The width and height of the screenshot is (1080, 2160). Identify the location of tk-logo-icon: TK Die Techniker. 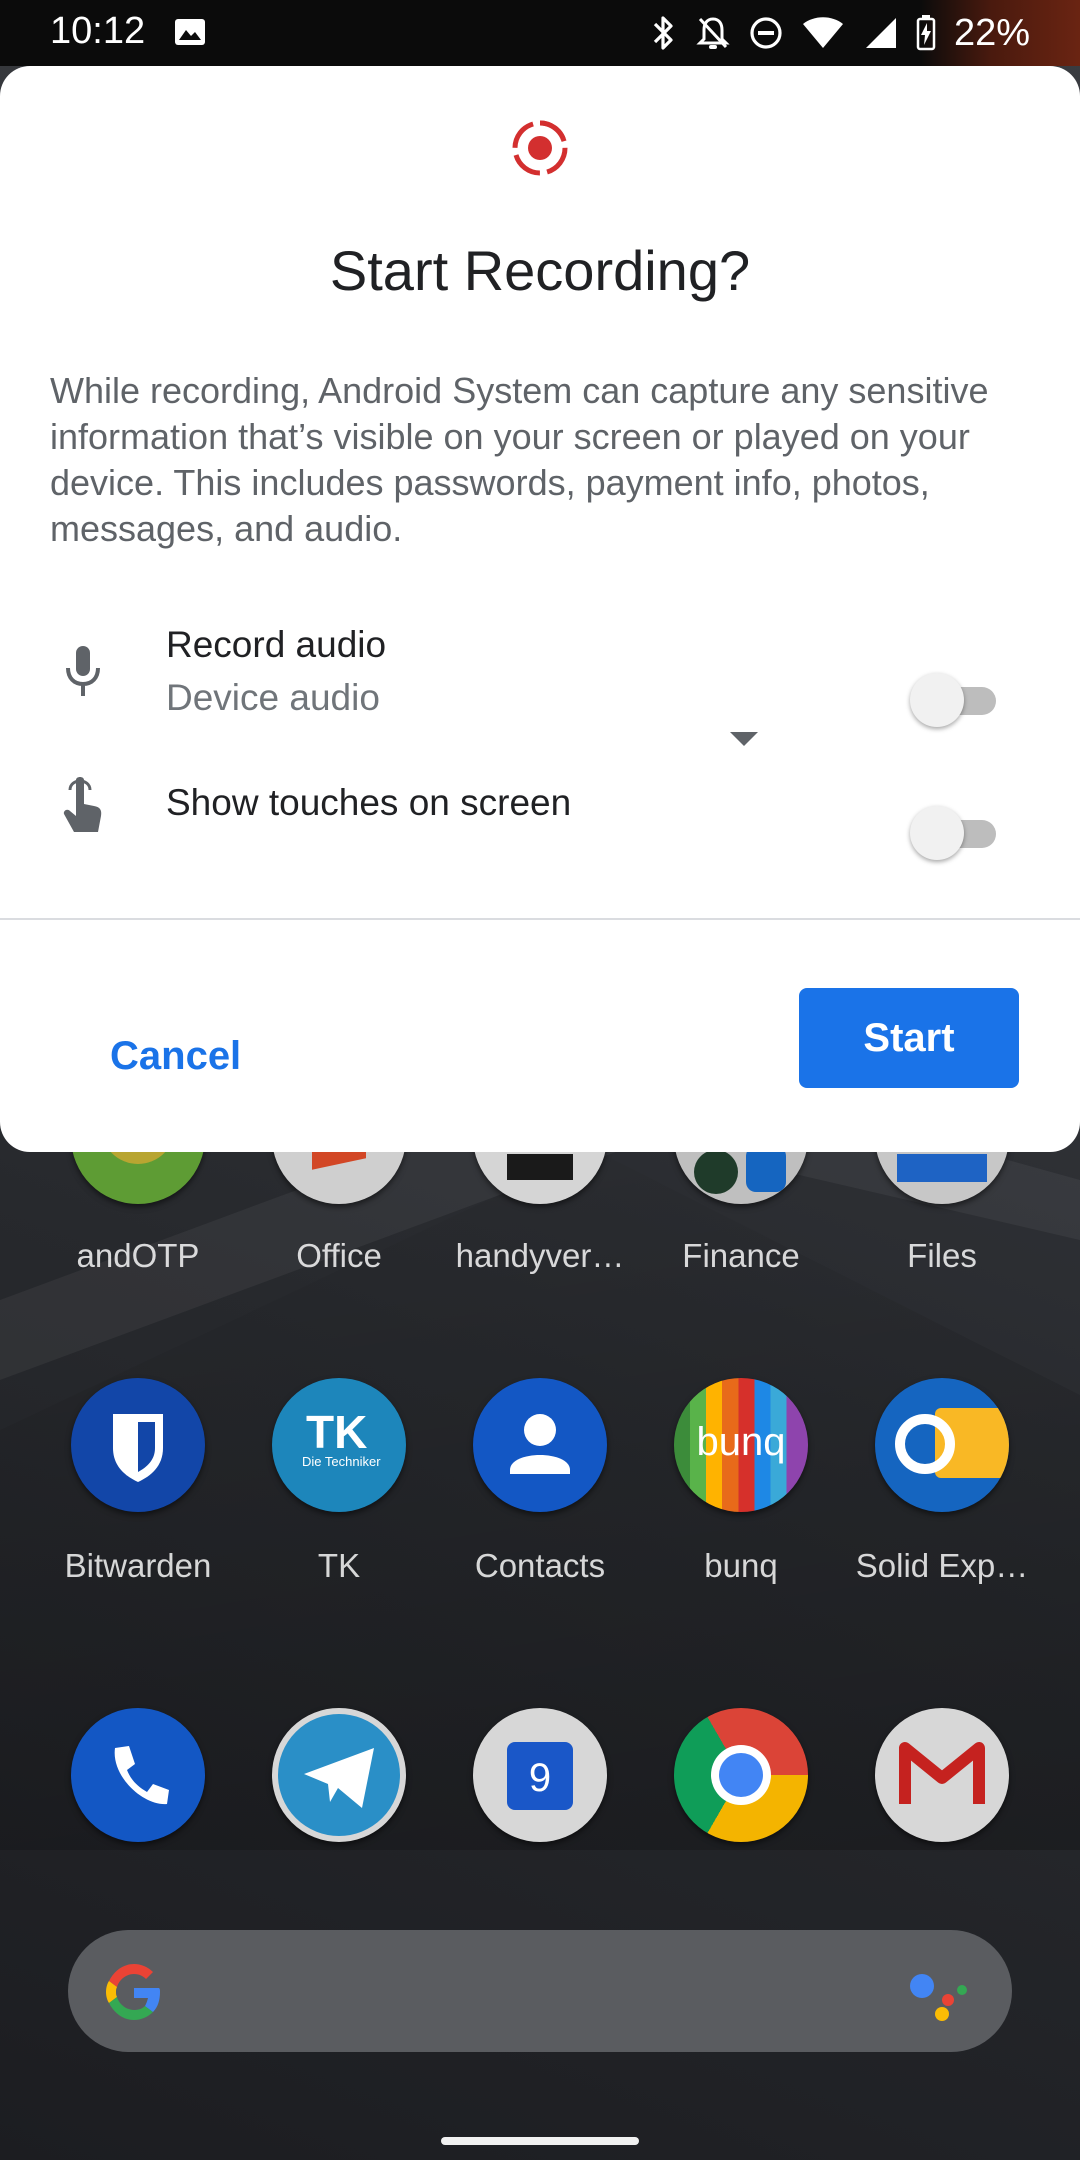
(341, 1437).